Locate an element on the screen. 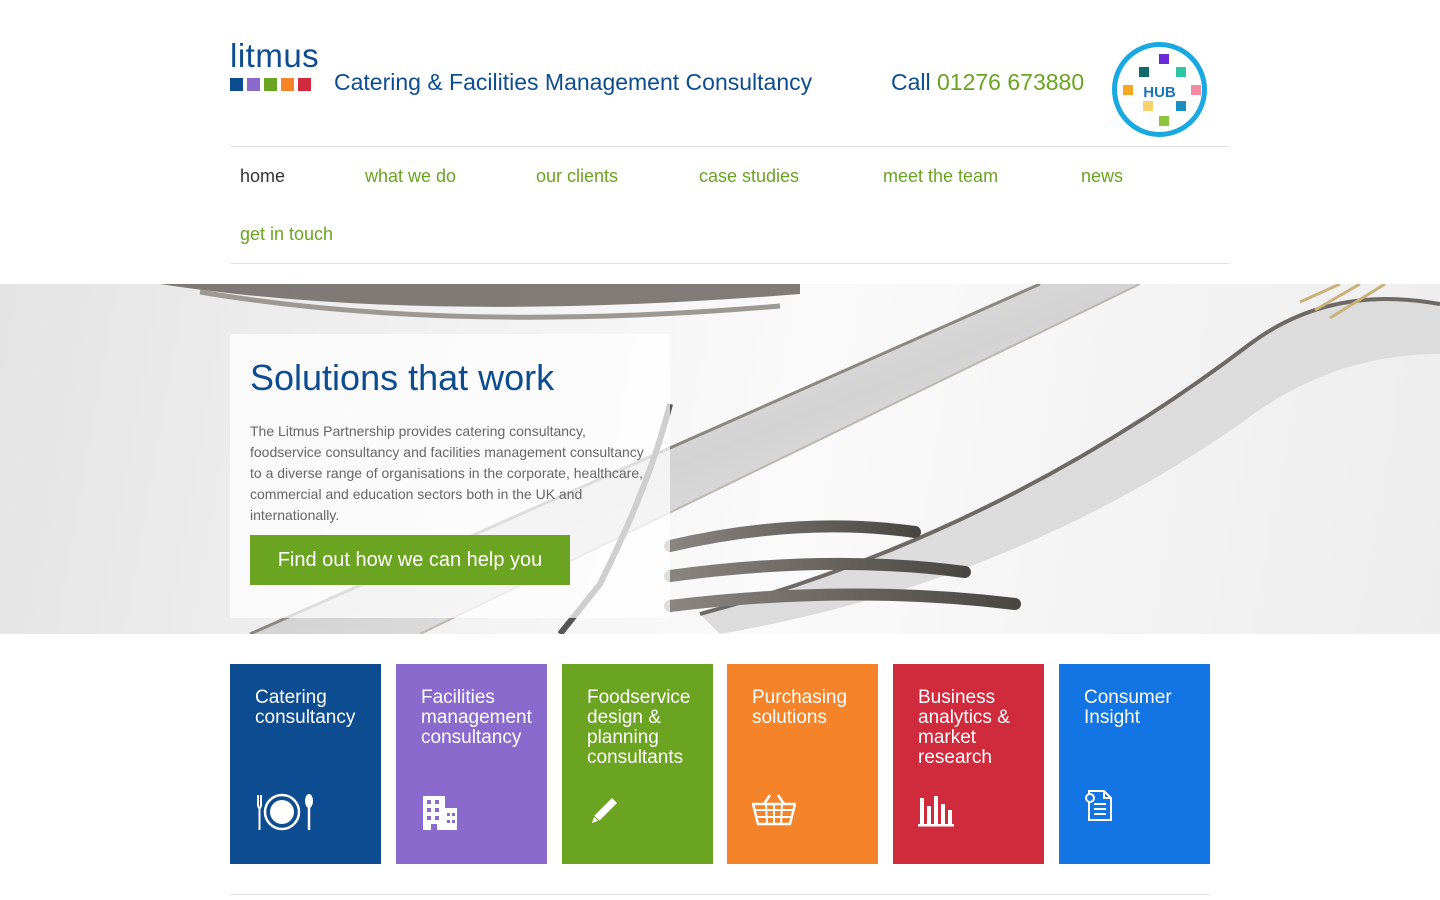 The height and width of the screenshot is (900, 1440). call-us: Call 01276 673880 is located at coordinates (987, 82).